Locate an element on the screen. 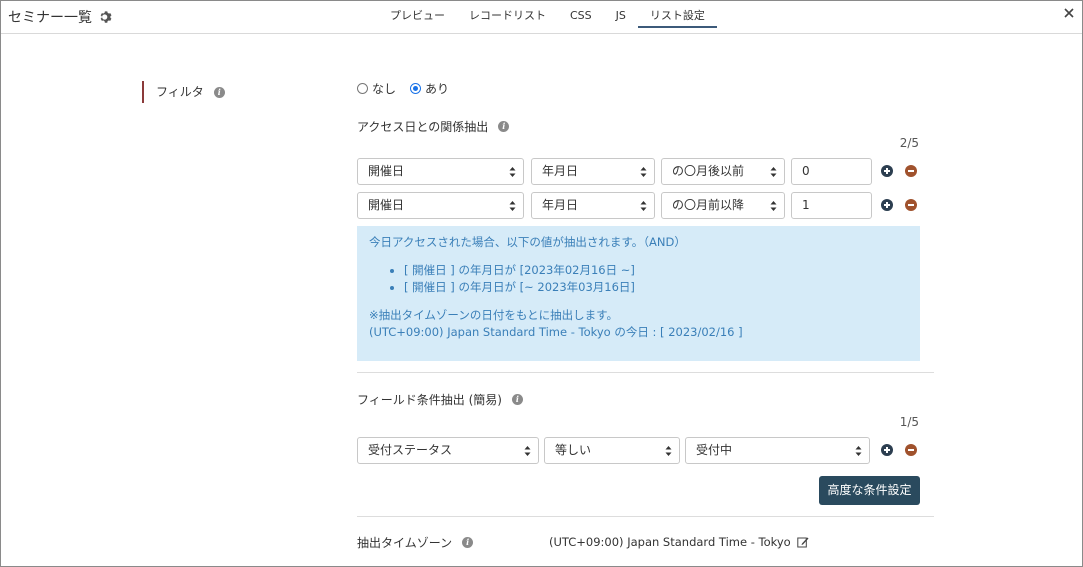  close-icon is located at coordinates (1069, 13).